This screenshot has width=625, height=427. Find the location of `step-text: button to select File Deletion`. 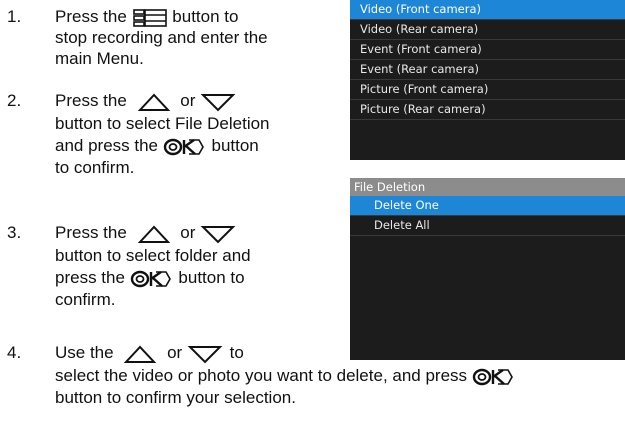

step-text: button to select File Deletion is located at coordinates (162, 123).